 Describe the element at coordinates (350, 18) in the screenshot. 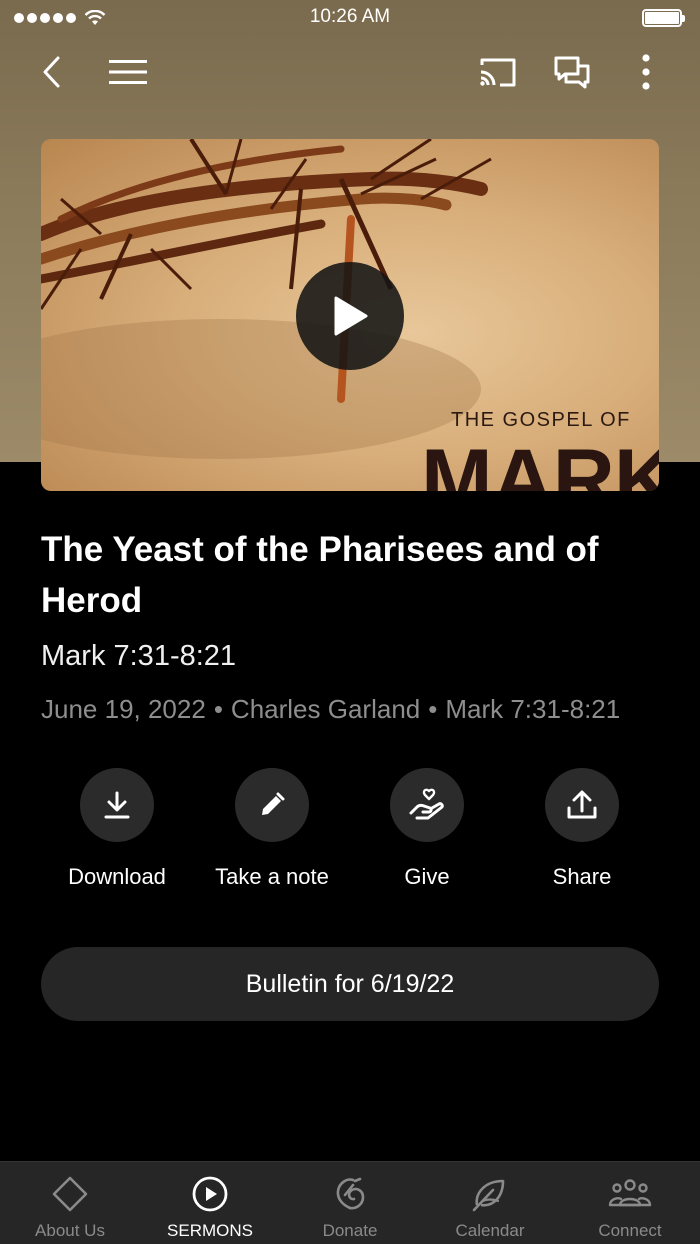

I see `status-bar` at that location.